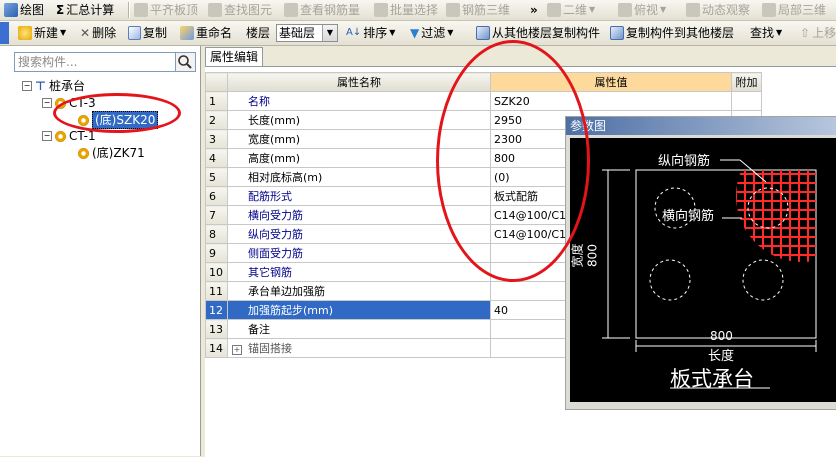 Image resolution: width=836 pixels, height=457 pixels. I want to click on dynamic-view-button: 动态观察, so click(718, 10).